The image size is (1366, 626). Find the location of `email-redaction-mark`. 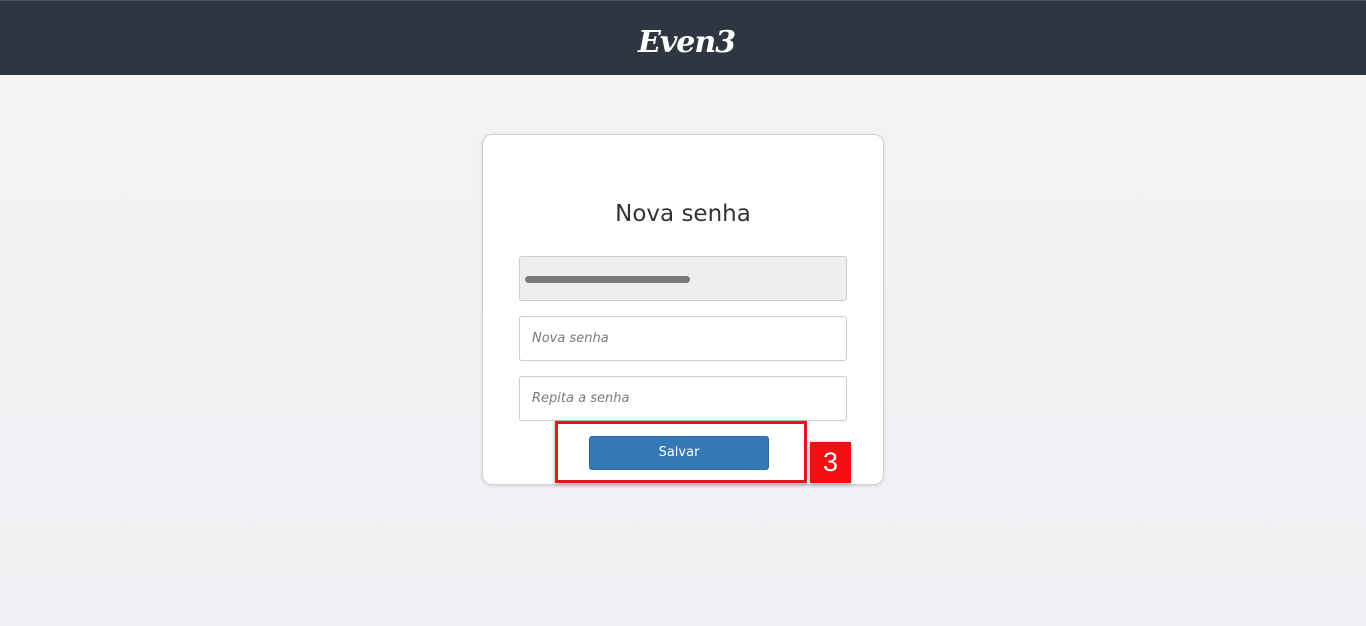

email-redaction-mark is located at coordinates (607, 279).